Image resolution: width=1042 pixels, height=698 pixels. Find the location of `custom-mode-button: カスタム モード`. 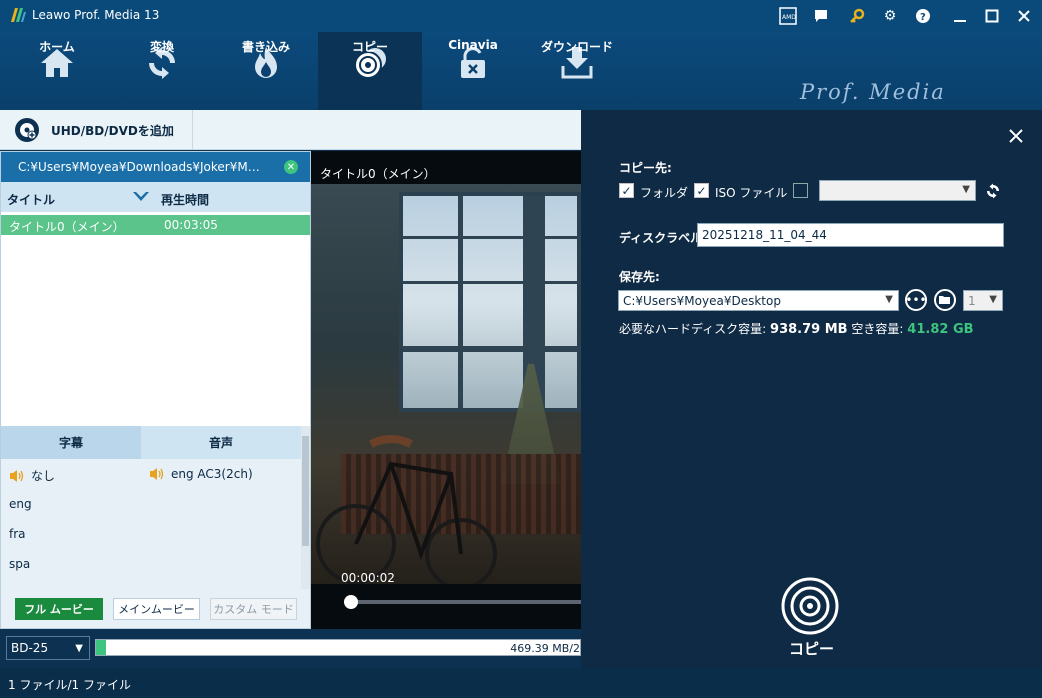

custom-mode-button: カスタム モード is located at coordinates (253, 609).